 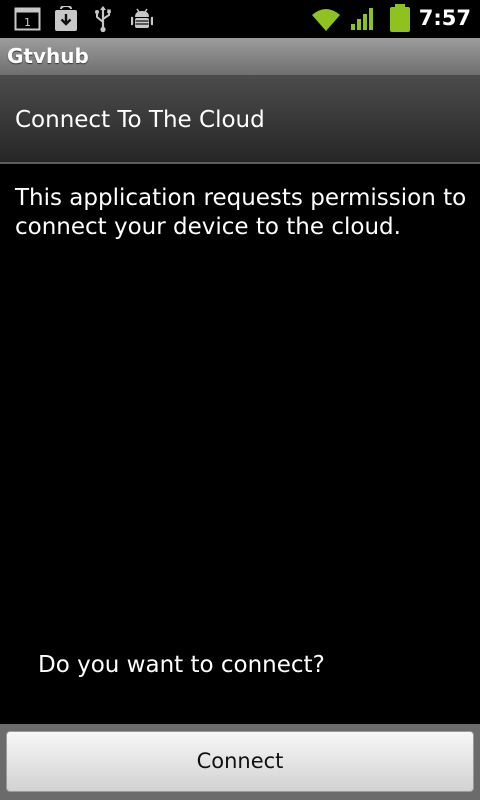 What do you see at coordinates (142, 18) in the screenshot?
I see `android-debug-icon` at bounding box center [142, 18].